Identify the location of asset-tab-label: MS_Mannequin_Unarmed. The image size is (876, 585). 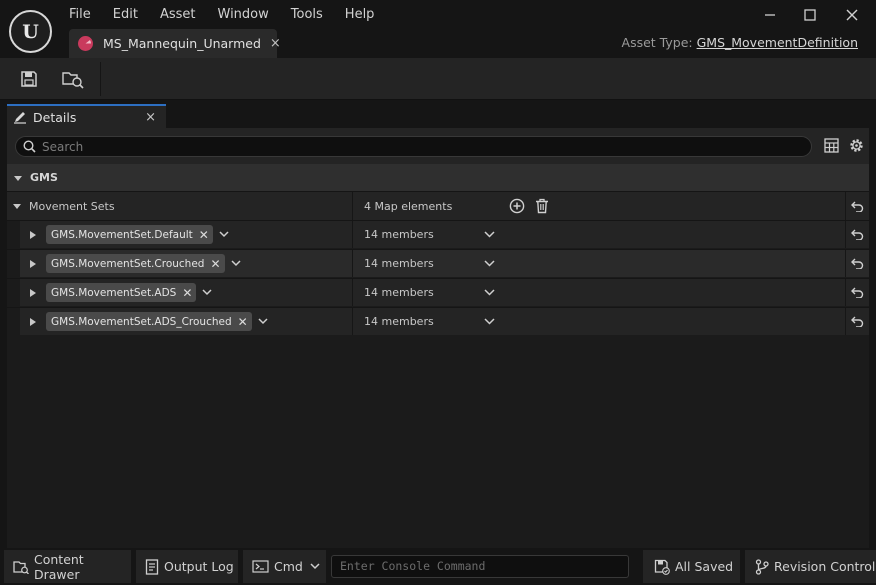
(182, 43).